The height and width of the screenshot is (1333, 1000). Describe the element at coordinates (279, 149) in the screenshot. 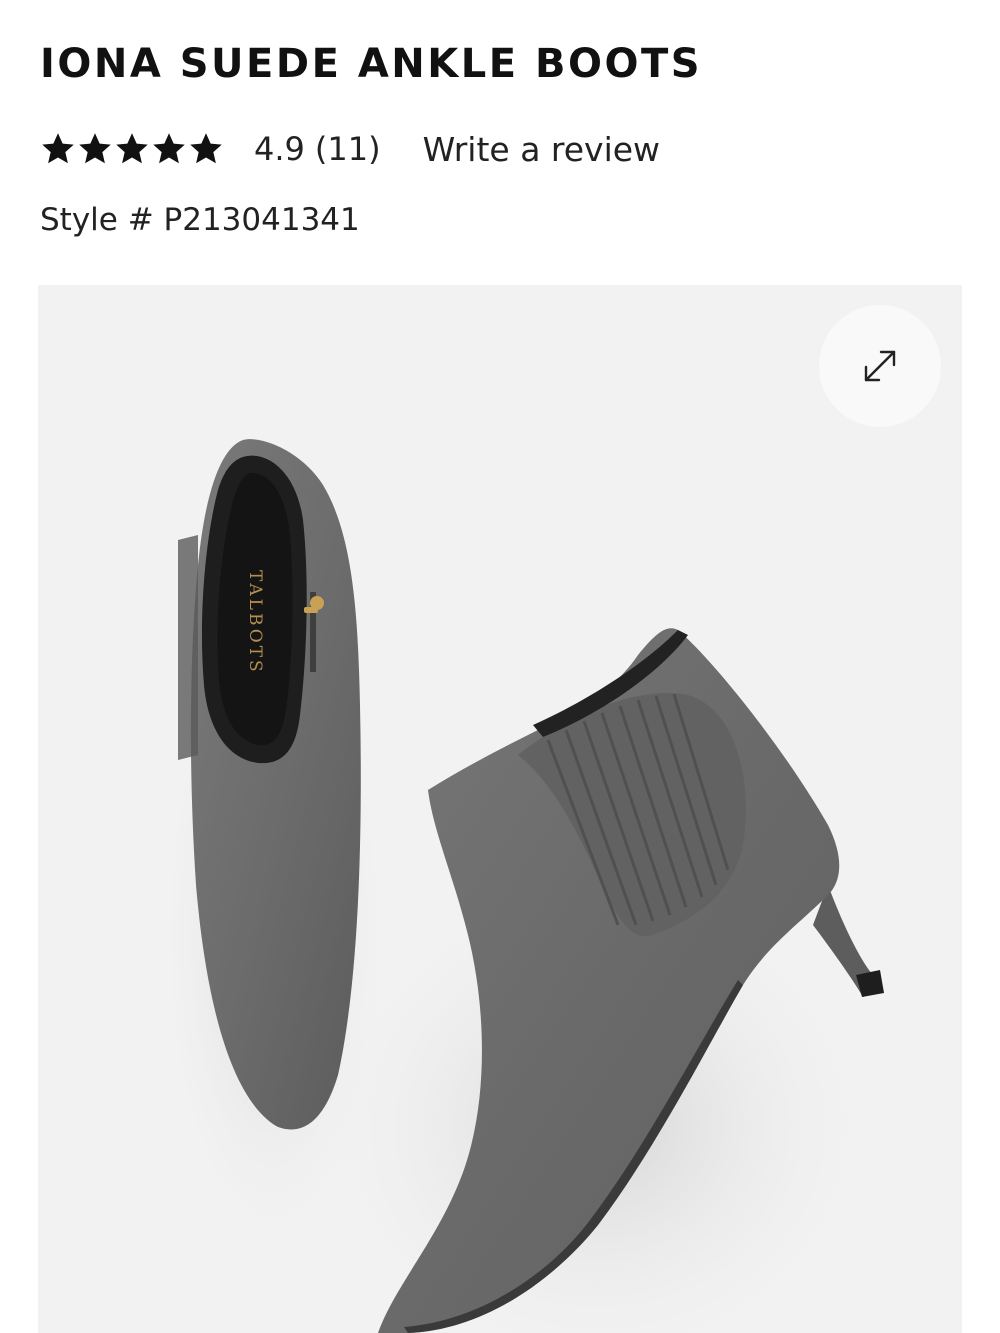

I see `rating-value: 4.9` at that location.